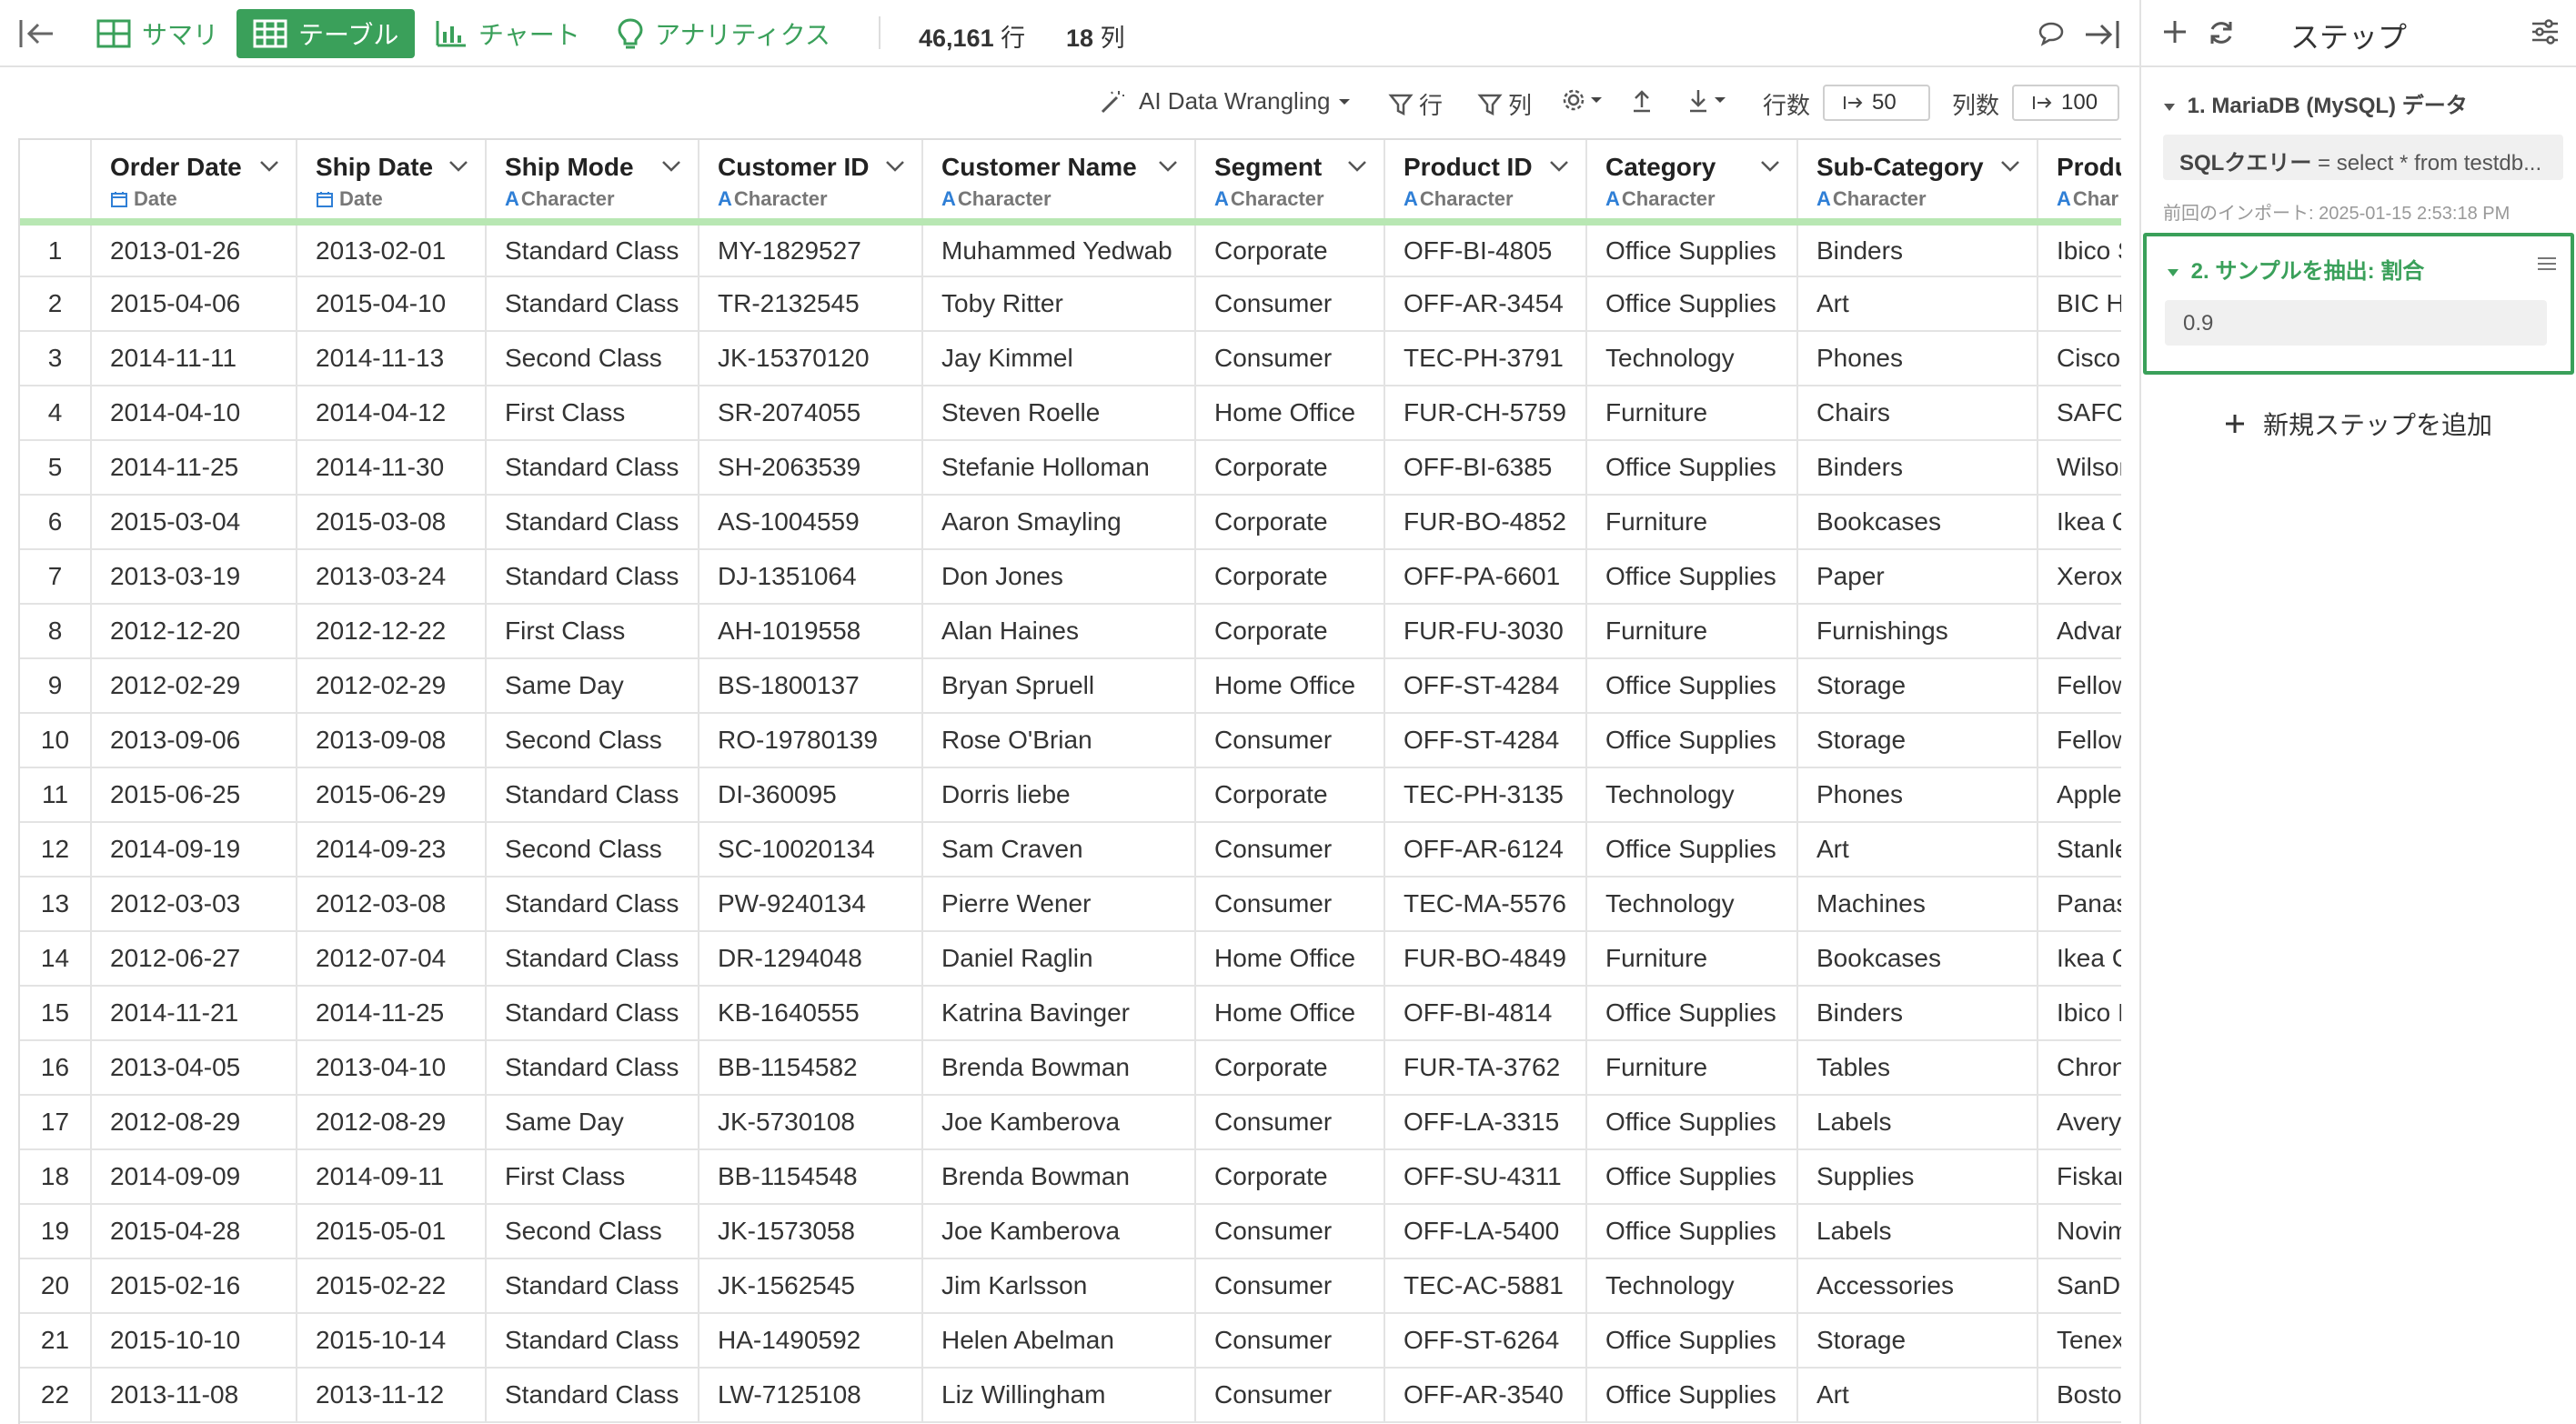 This screenshot has height=1424, width=2576. I want to click on table-cell: SH-2063539, so click(811, 468).